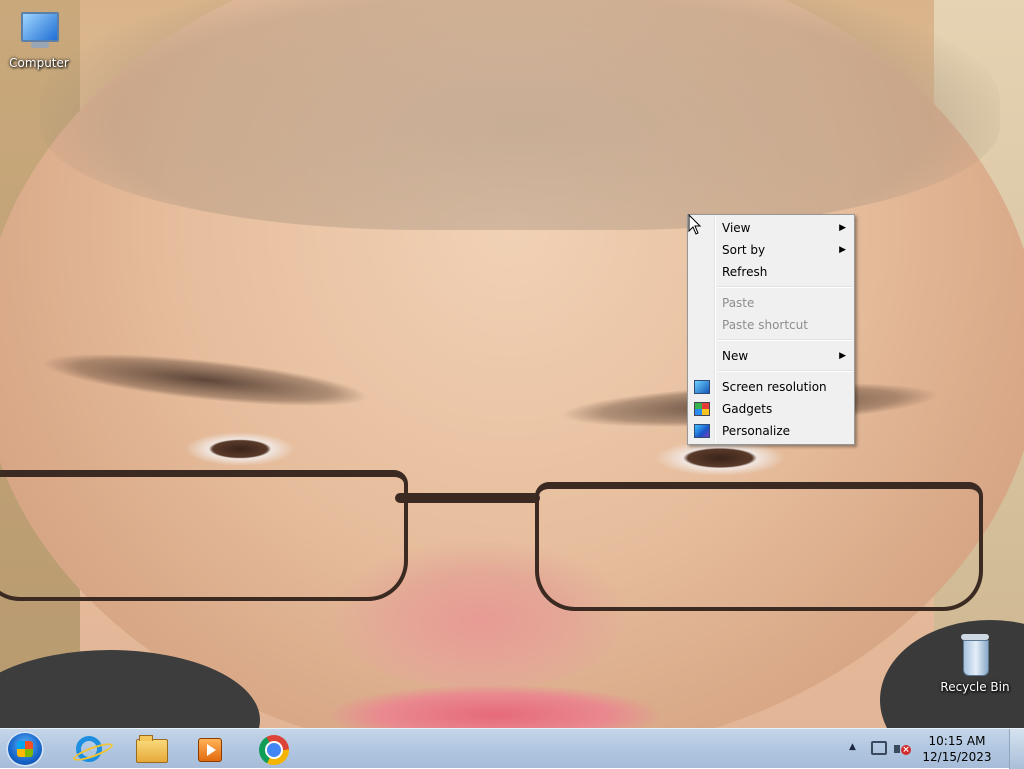 This screenshot has width=1024, height=769. I want to click on personalize-icon, so click(702, 431).